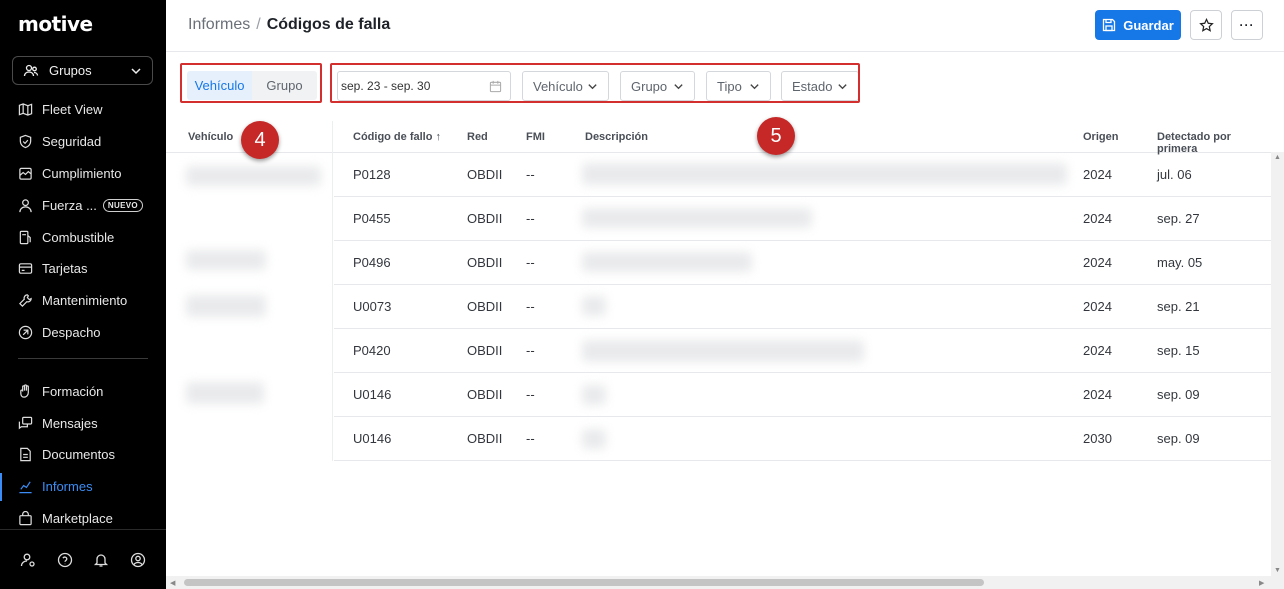 This screenshot has width=1284, height=589. What do you see at coordinates (595, 83) in the screenshot?
I see `highlight-box-filters` at bounding box center [595, 83].